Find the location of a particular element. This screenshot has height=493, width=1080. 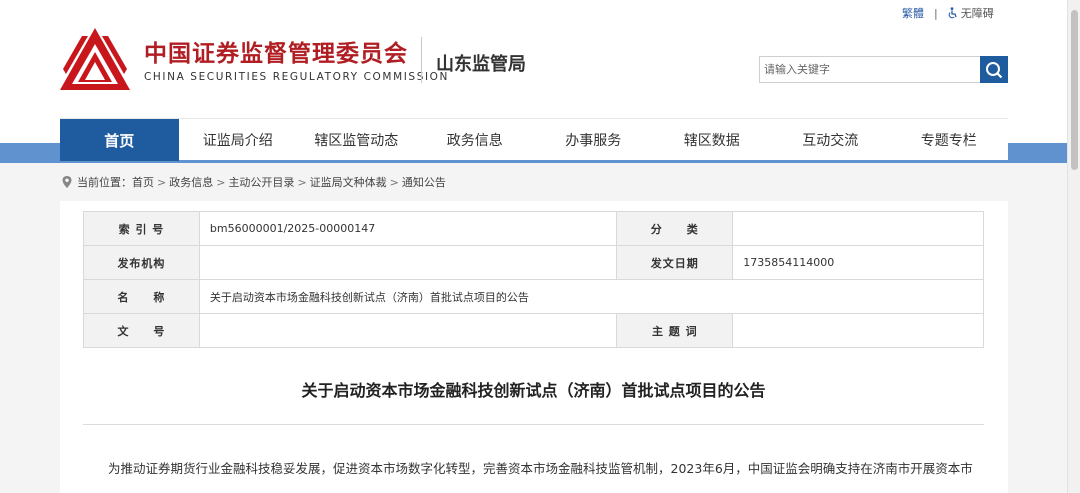

table-row: 索 引 号 bm56000001/2025-00000147 分 类 is located at coordinates (533, 228).